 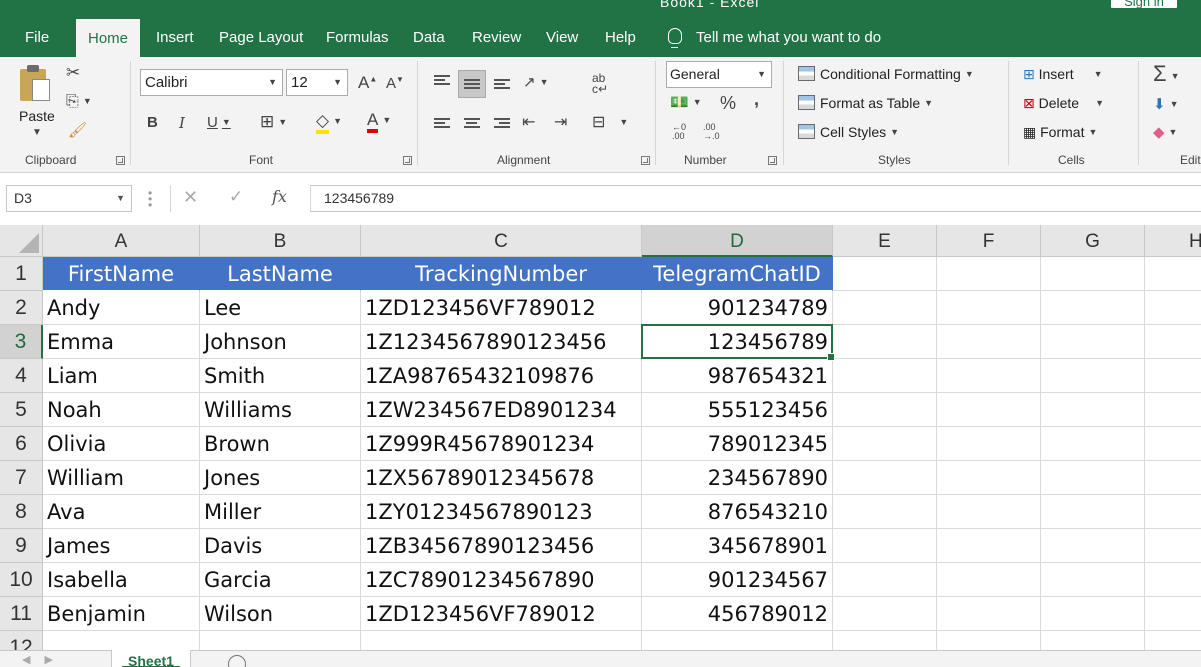 I want to click on select-all-button, so click(x=21, y=241).